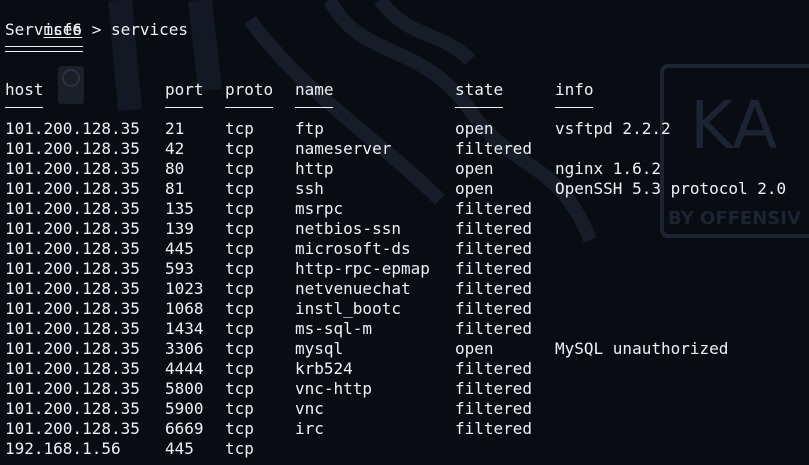  Describe the element at coordinates (184, 328) in the screenshot. I see `cell-port: 1434` at that location.